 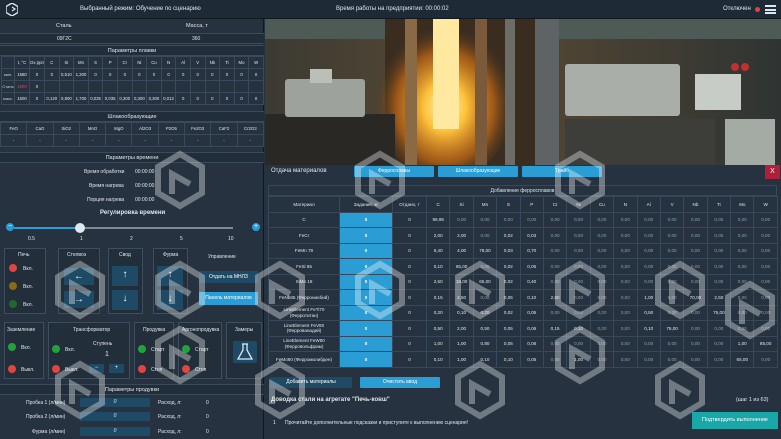 What do you see at coordinates (394, 171) in the screenshot?
I see `tab-ferroalloys: Ферросплавы` at bounding box center [394, 171].